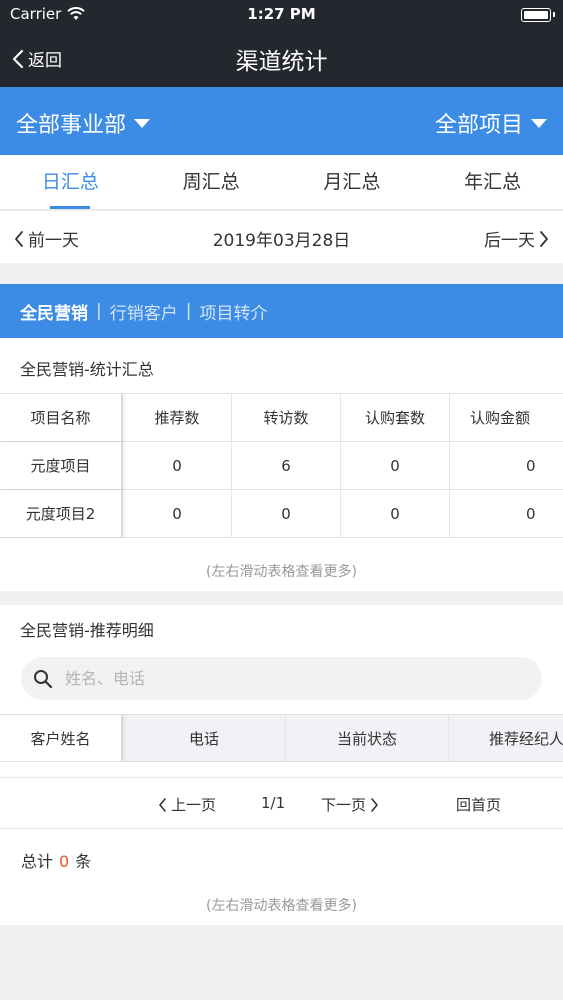 The width and height of the screenshot is (563, 1000). I want to click on first-page-button: 回首页, so click(478, 804).